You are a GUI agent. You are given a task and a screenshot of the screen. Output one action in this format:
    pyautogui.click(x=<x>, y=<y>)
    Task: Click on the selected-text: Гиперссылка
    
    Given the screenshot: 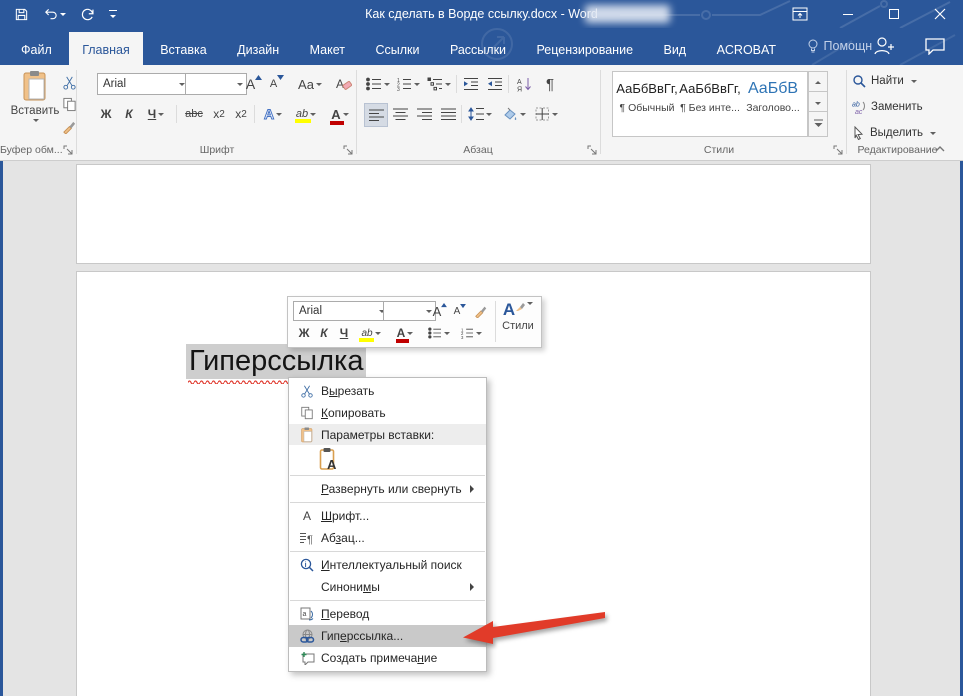 What is the action you would take?
    pyautogui.click(x=276, y=361)
    